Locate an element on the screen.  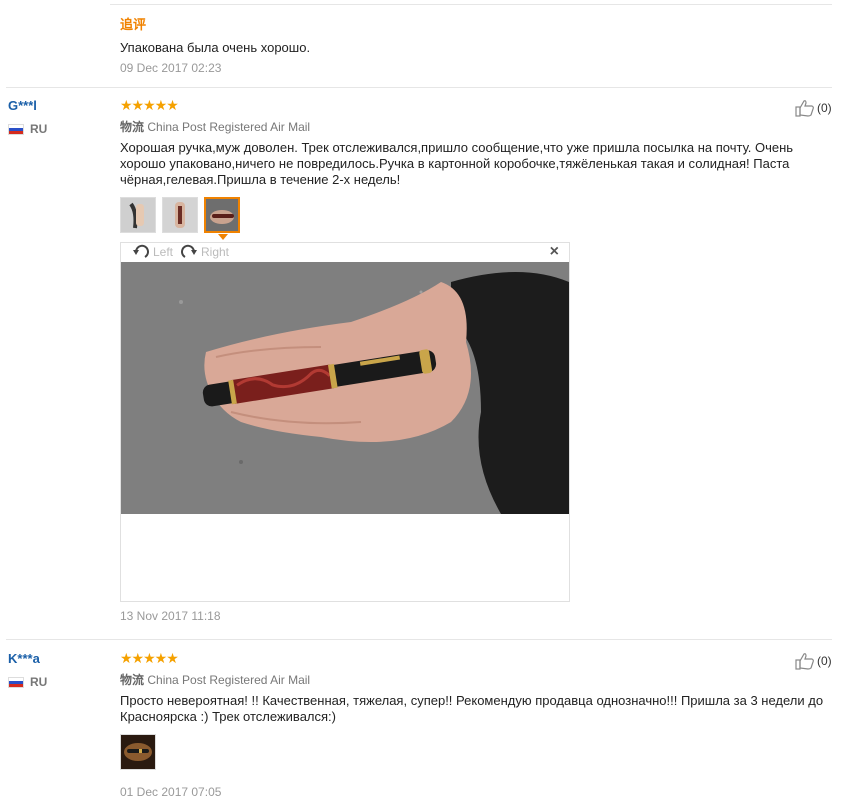
rotate-right-button: Right is located at coordinates (204, 252).